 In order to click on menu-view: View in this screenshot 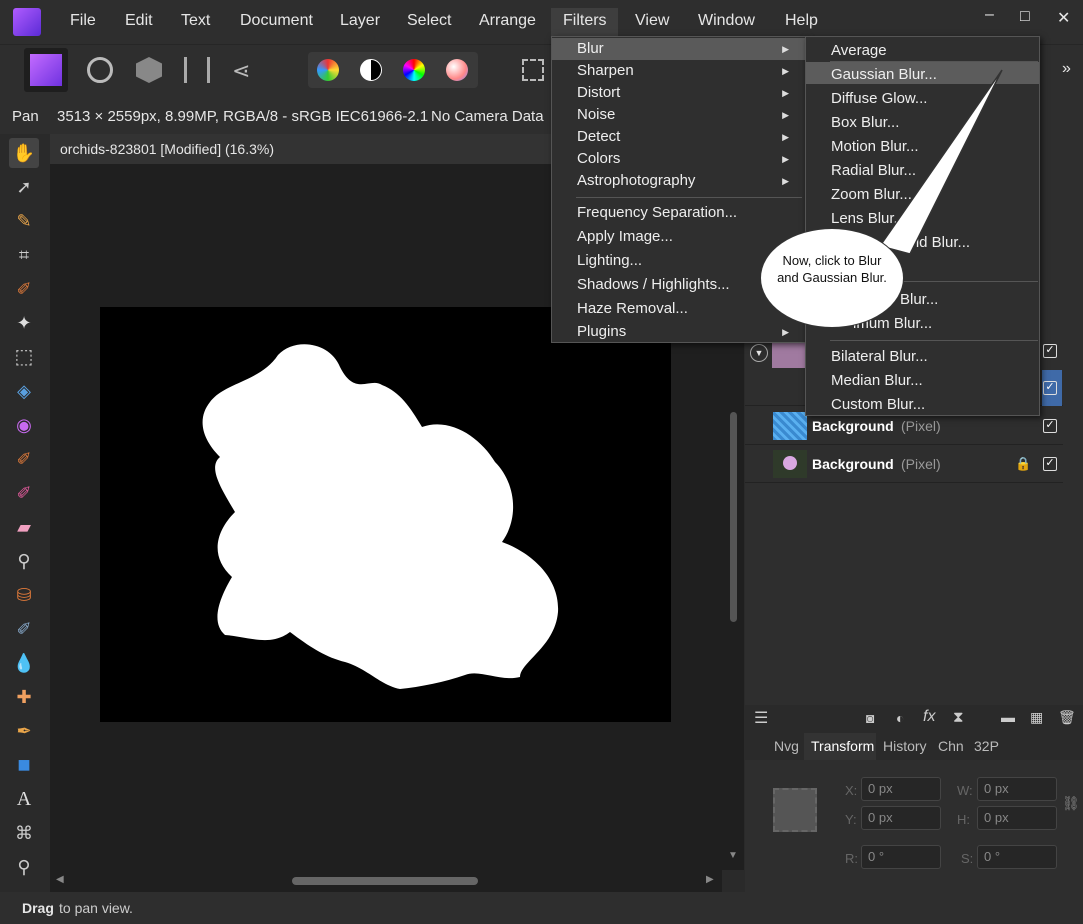, I will do `click(652, 21)`.